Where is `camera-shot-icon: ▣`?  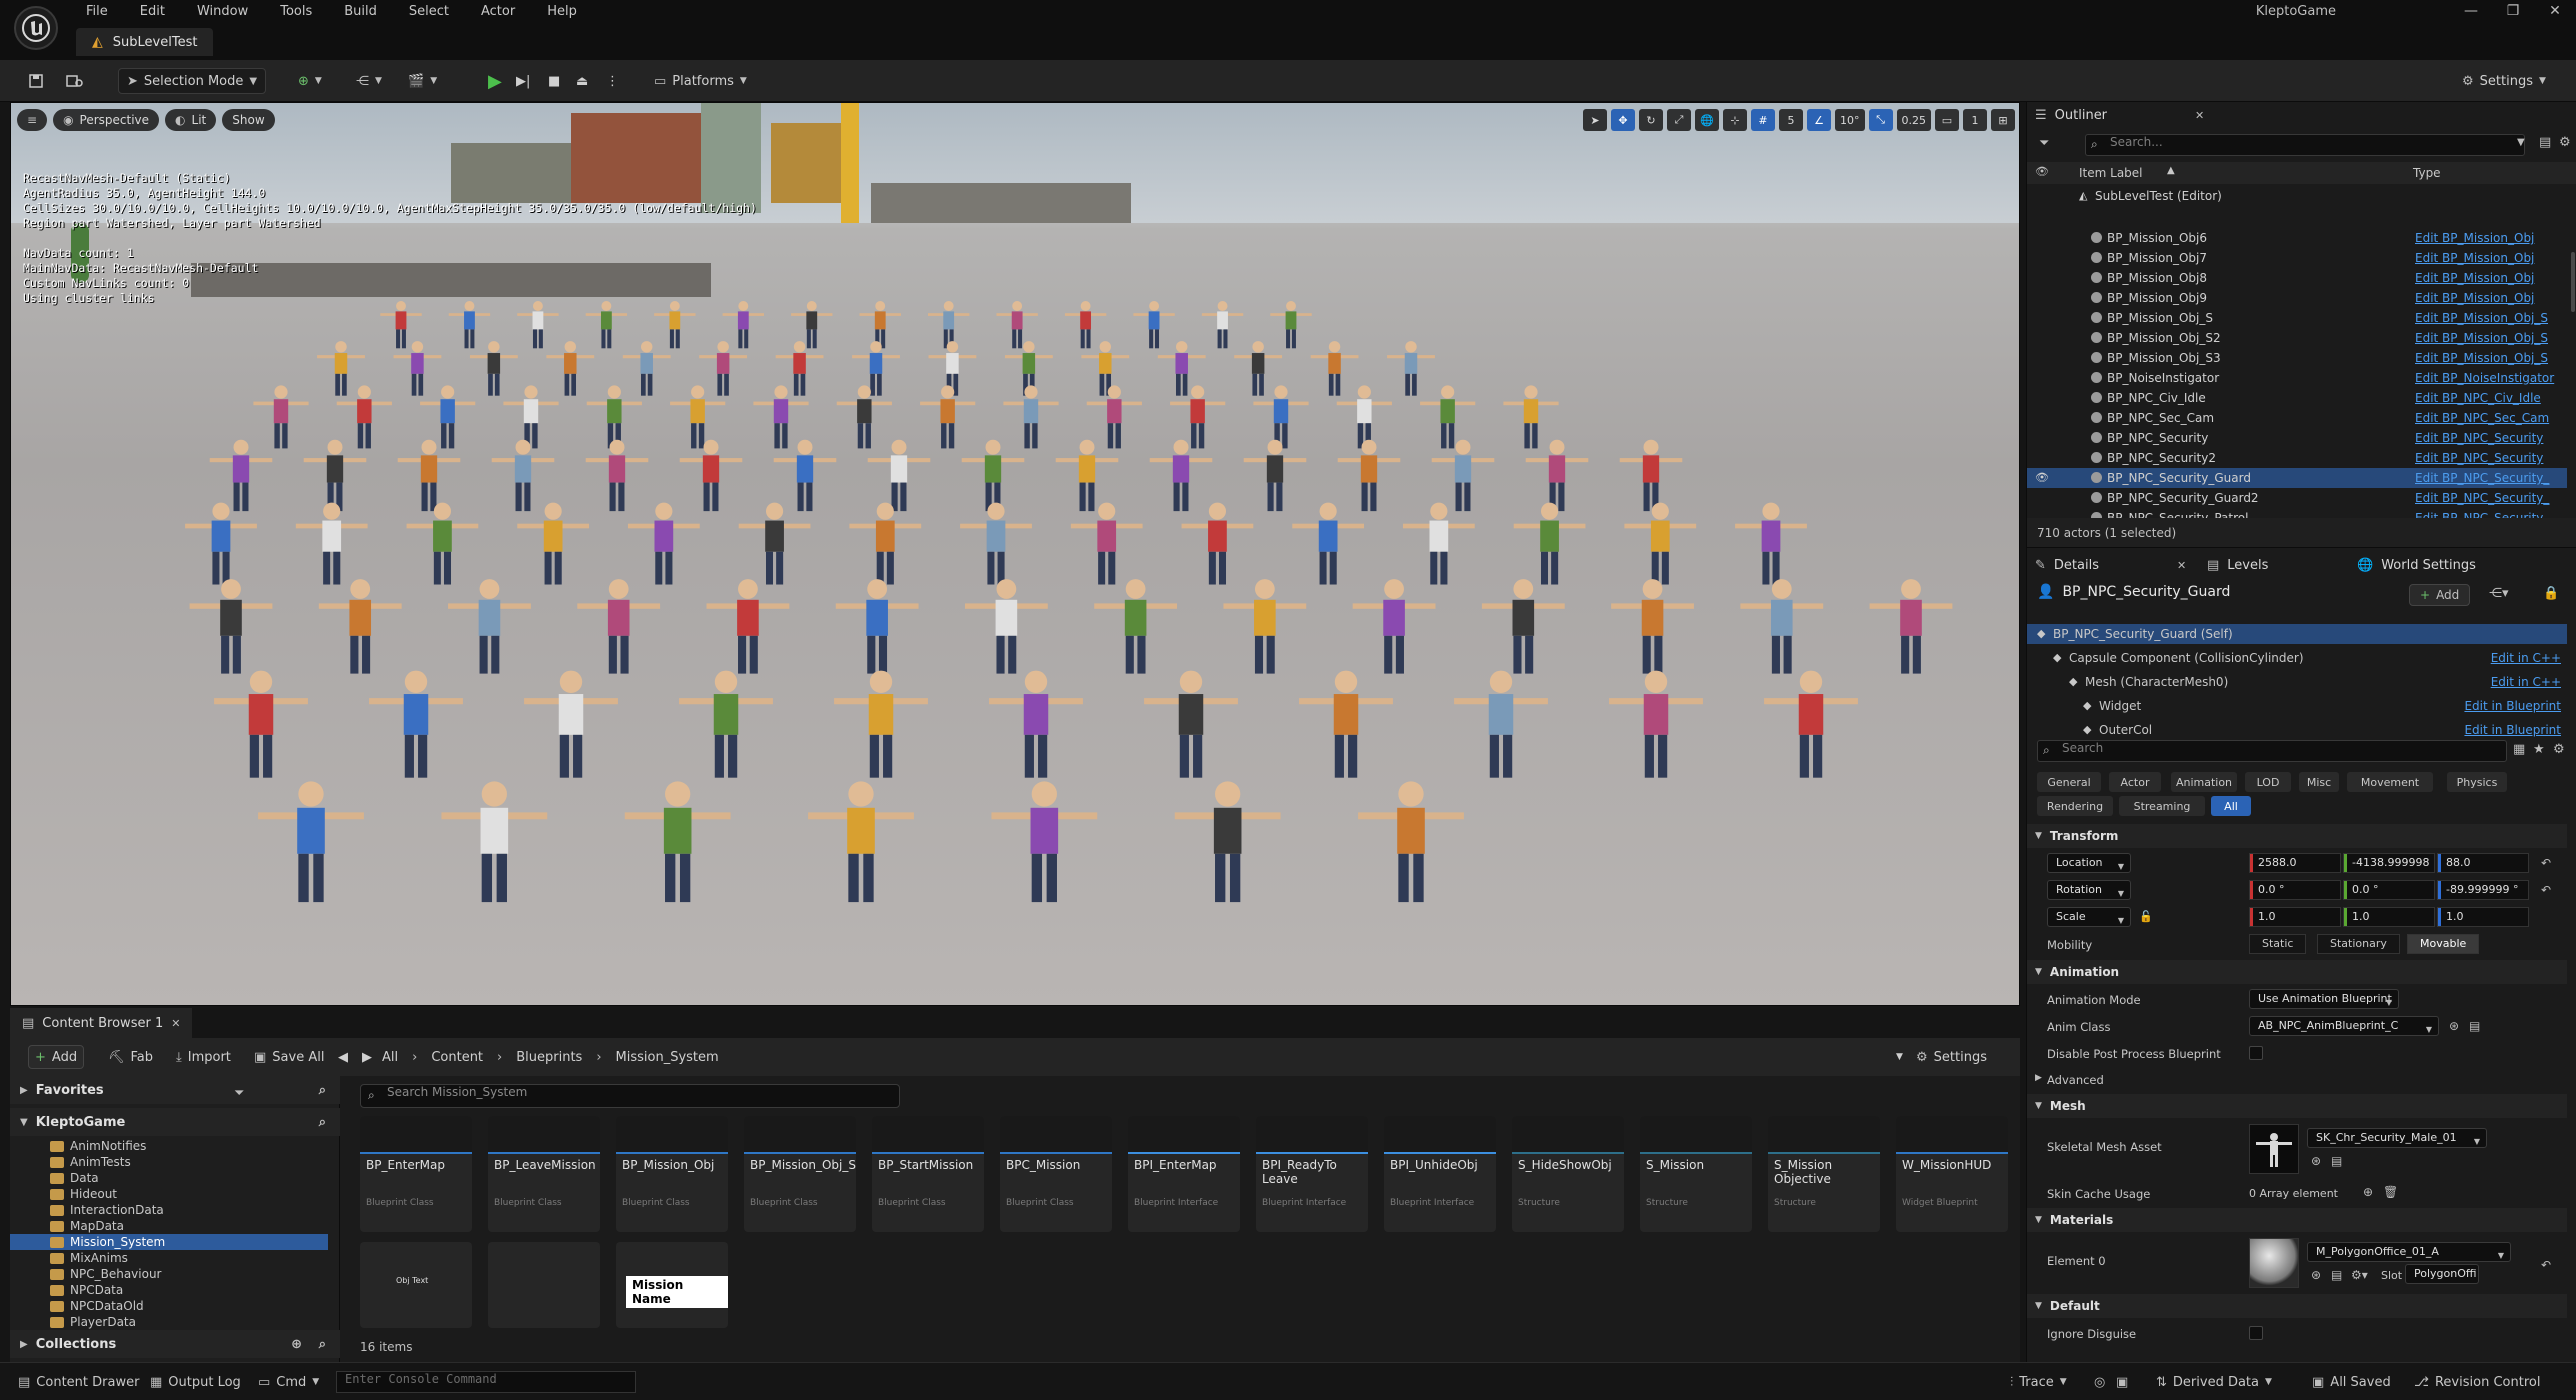
camera-shot-icon: ▣ is located at coordinates (2122, 1382).